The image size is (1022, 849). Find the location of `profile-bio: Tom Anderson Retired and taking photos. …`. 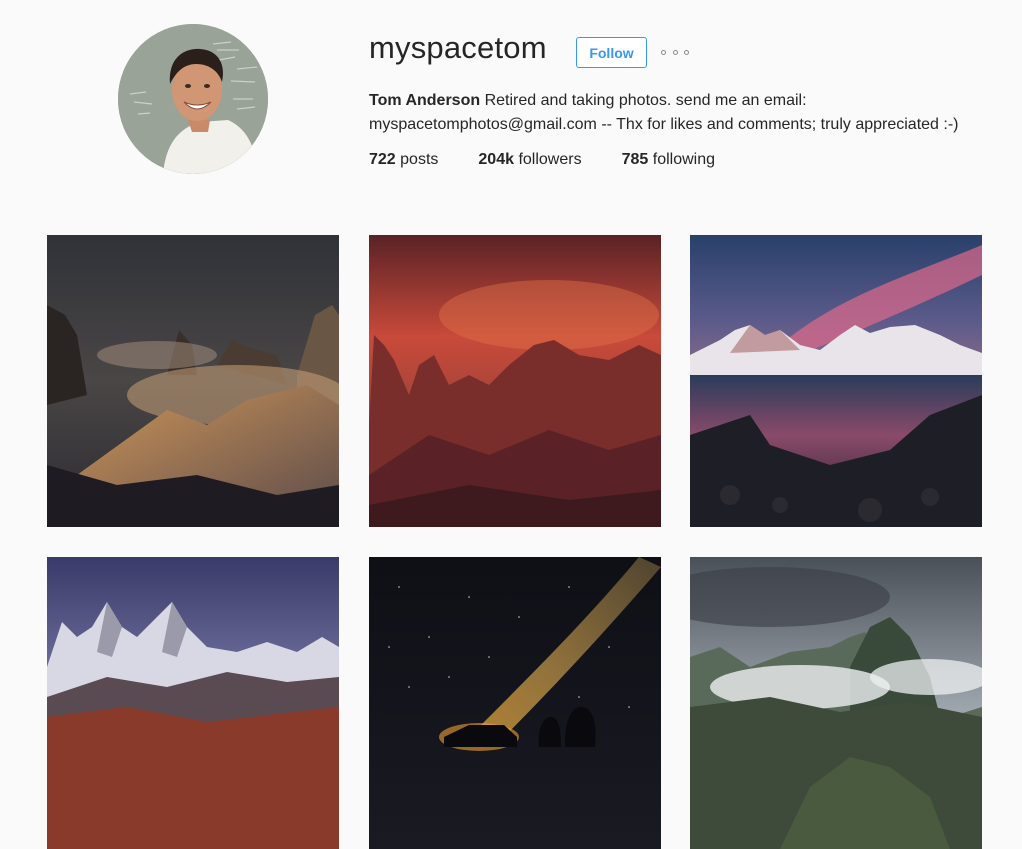

profile-bio: Tom Anderson Retired and taking photos. … is located at coordinates (684, 113).